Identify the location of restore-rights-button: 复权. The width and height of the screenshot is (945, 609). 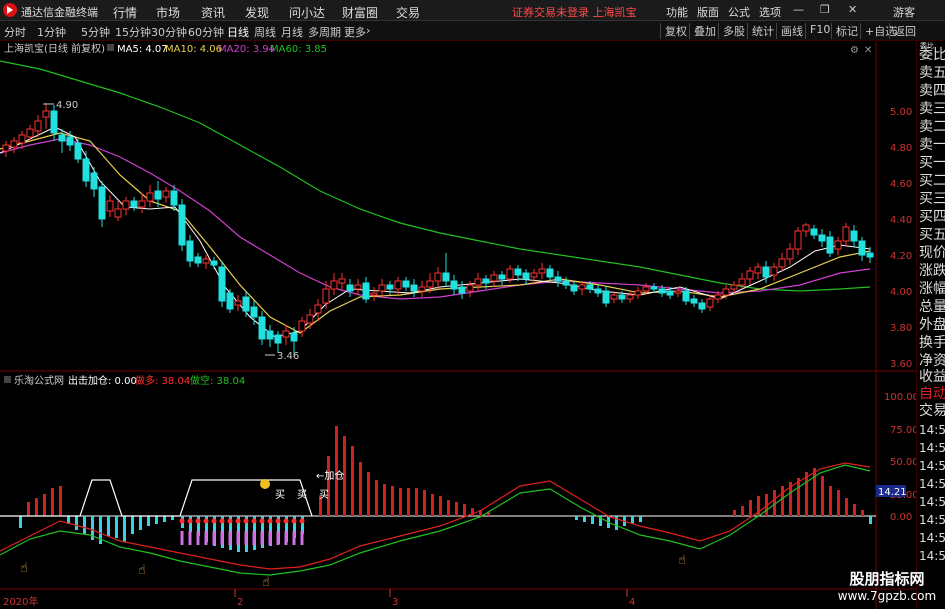
(673, 31).